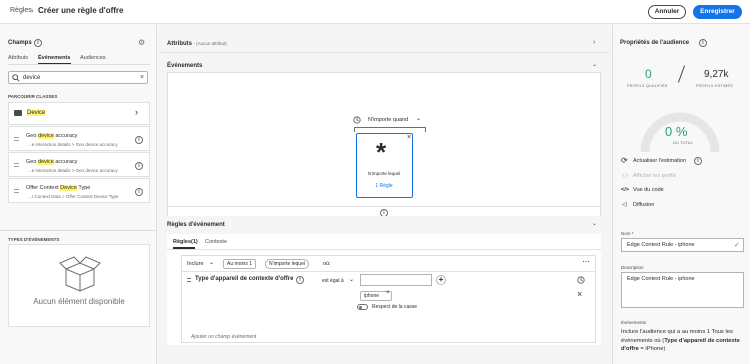 This screenshot has width=750, height=364. Describe the element at coordinates (661, 245) in the screenshot. I see `name-value: Edge Context Rule - iphone` at that location.